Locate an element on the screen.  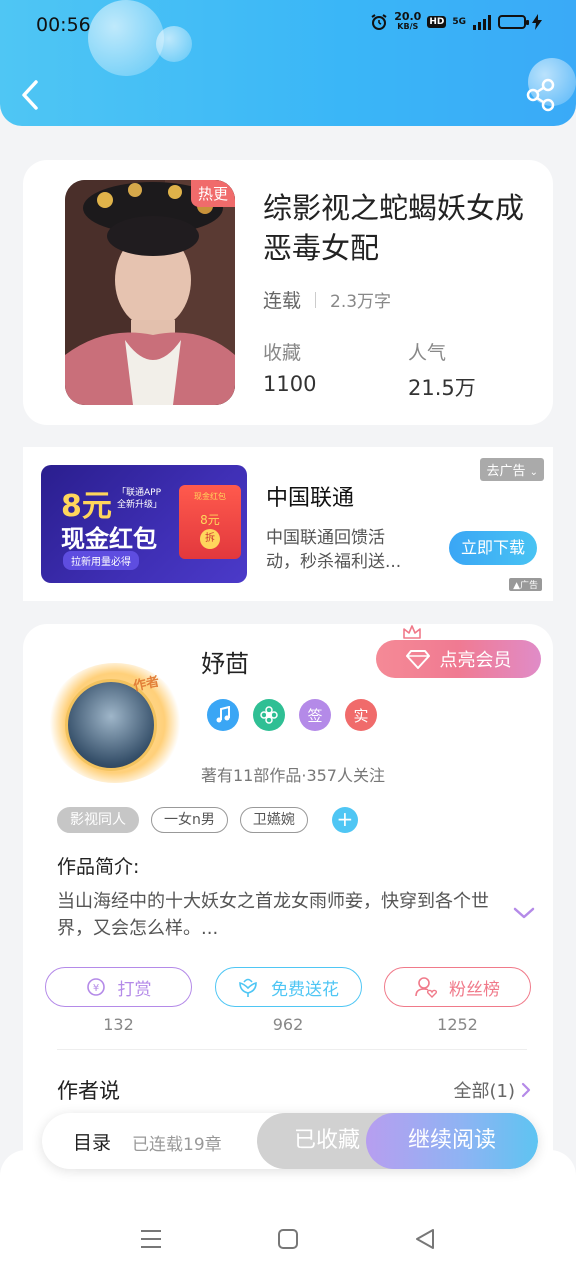
author-says-heading: 作者说 is located at coordinates (88, 1091).